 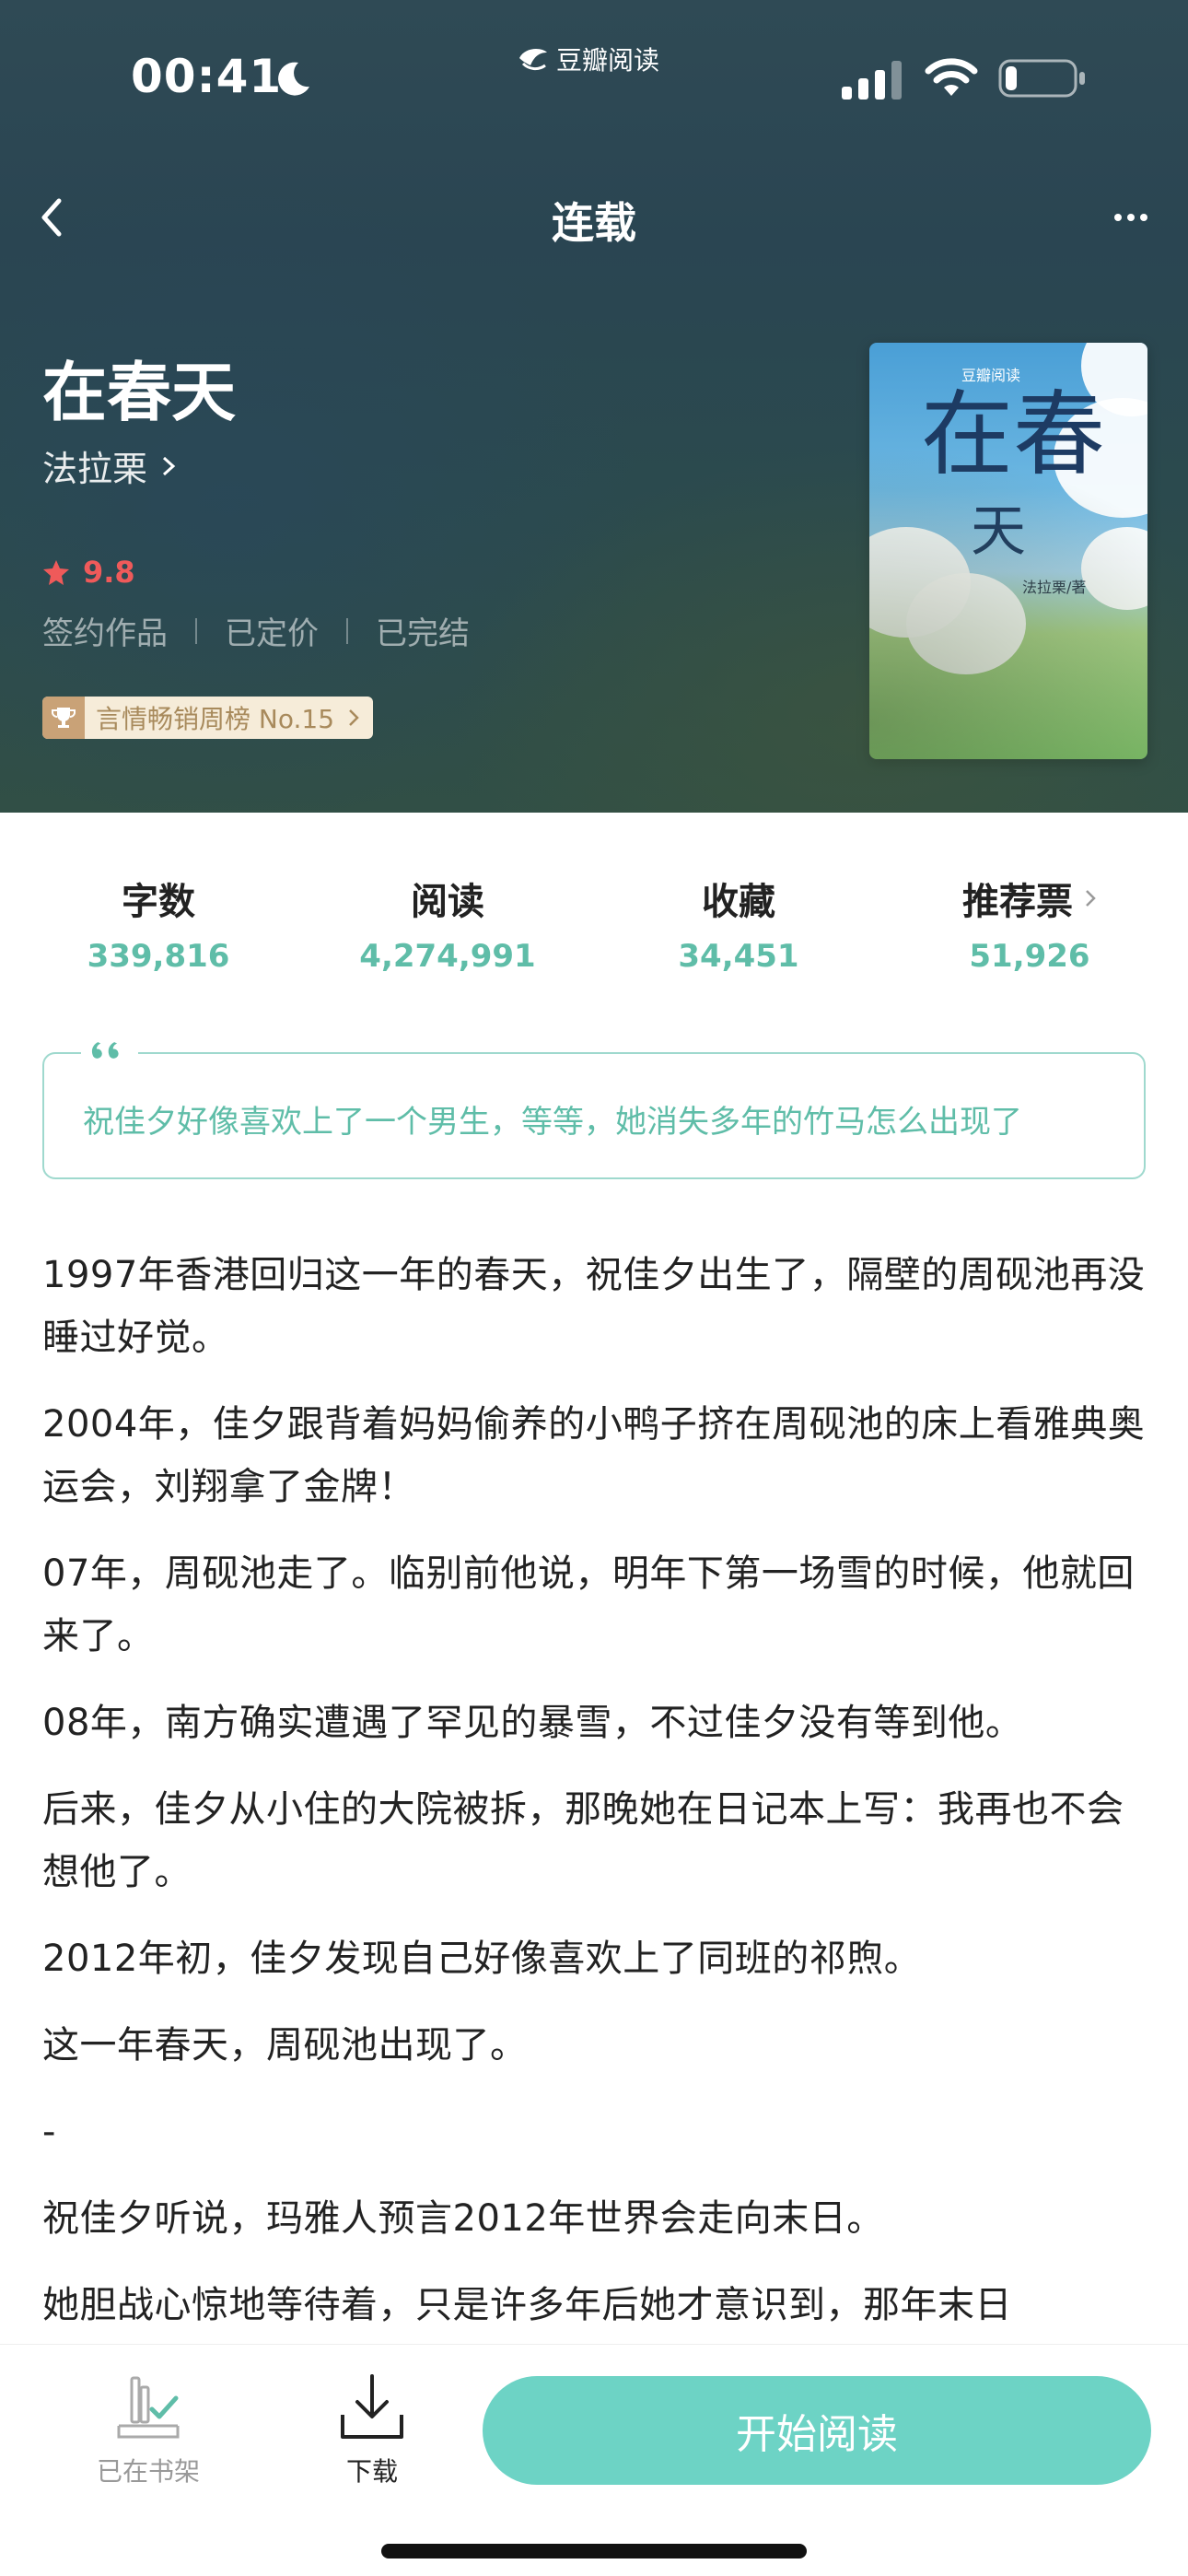 What do you see at coordinates (215, 719) in the screenshot?
I see `rank-text: 言情畅销周榜 No.15` at bounding box center [215, 719].